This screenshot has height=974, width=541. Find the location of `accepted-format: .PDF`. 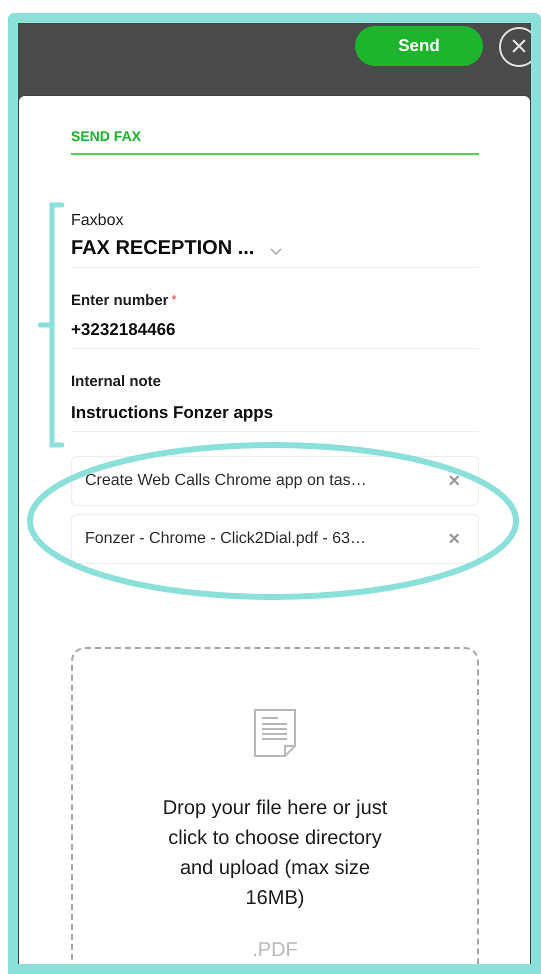

accepted-format: .PDF is located at coordinates (275, 950).